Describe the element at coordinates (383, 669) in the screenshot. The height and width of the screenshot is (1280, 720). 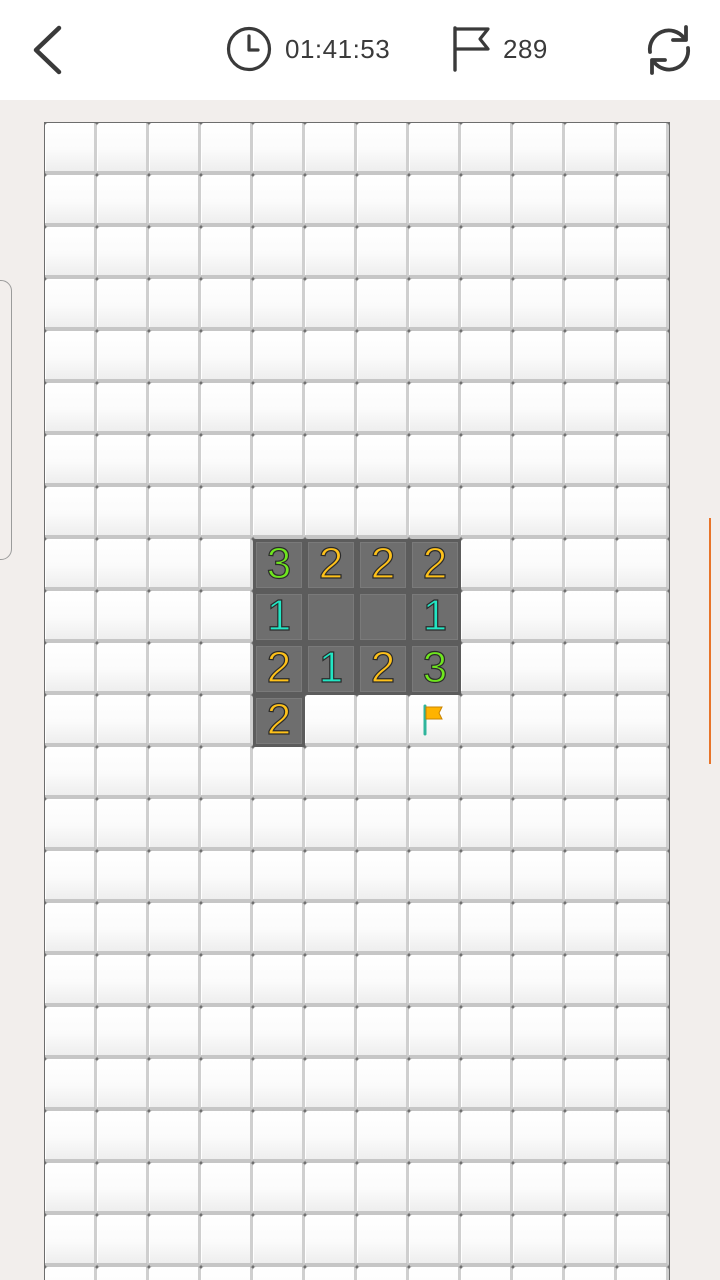
I see `revealed-cell-number: 2` at that location.